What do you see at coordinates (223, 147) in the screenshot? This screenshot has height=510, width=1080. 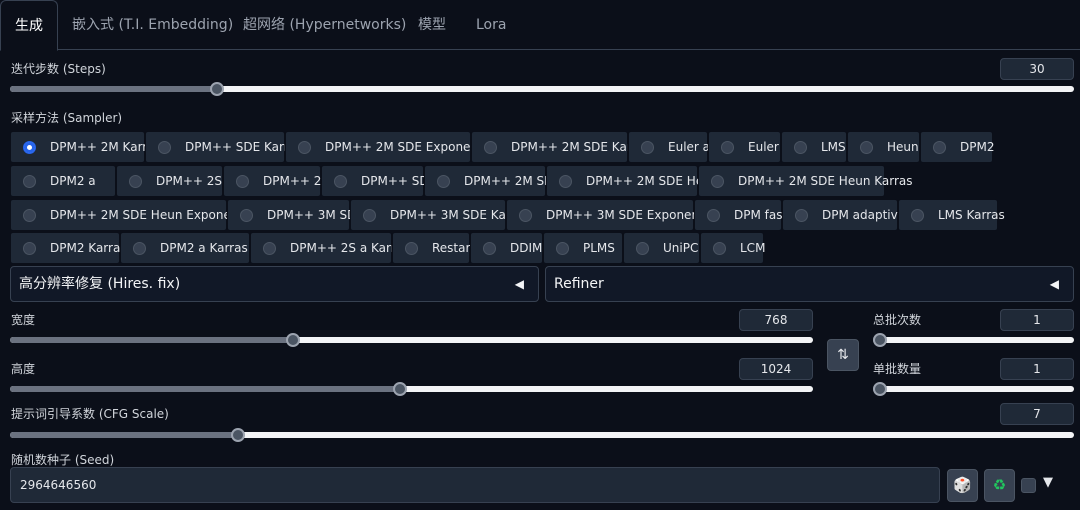 I see `sampler-option: DPM++ SDE Karras` at bounding box center [223, 147].